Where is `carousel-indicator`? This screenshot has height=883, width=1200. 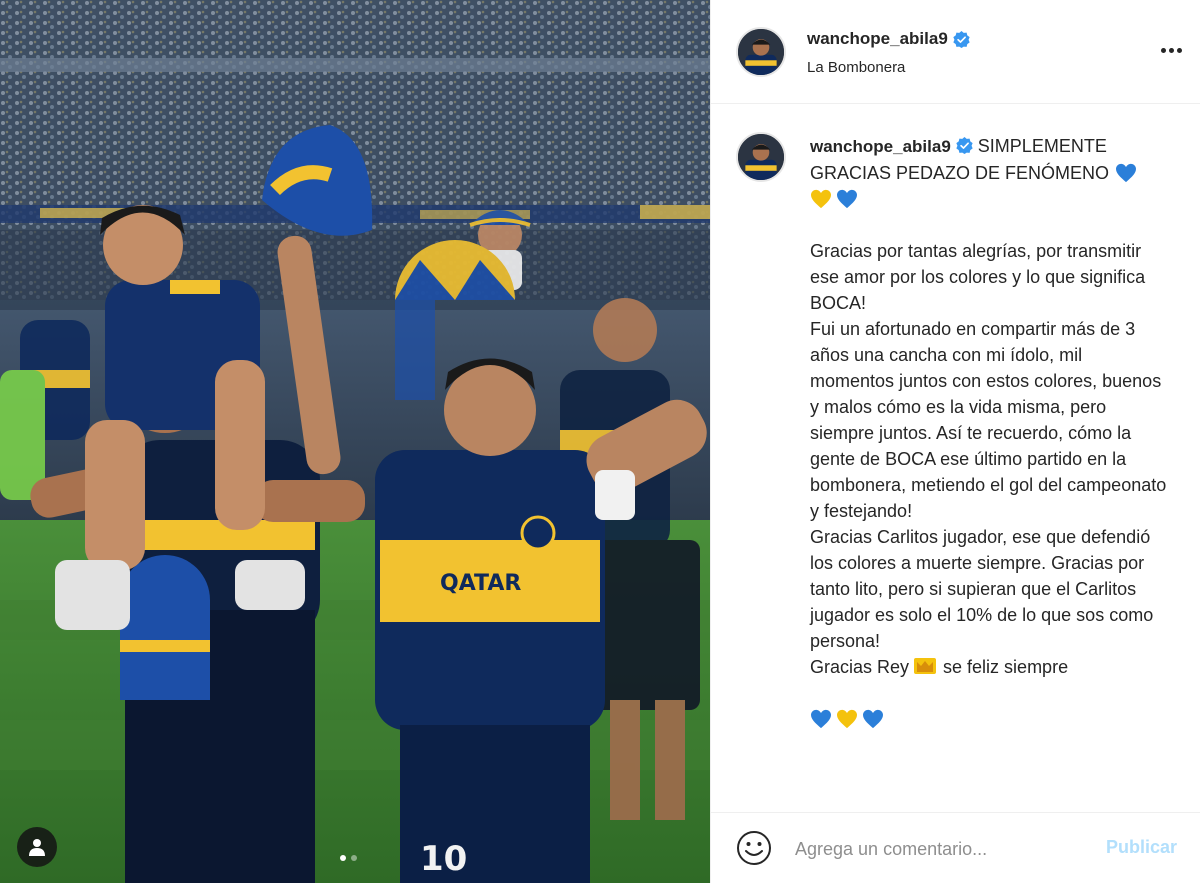 carousel-indicator is located at coordinates (348, 858).